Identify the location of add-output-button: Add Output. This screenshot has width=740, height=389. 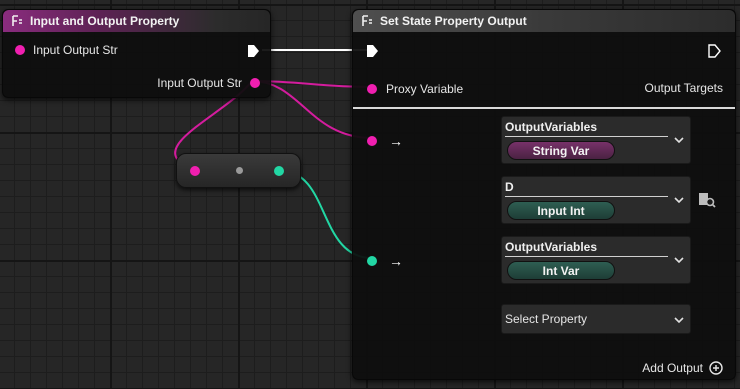
(682, 368).